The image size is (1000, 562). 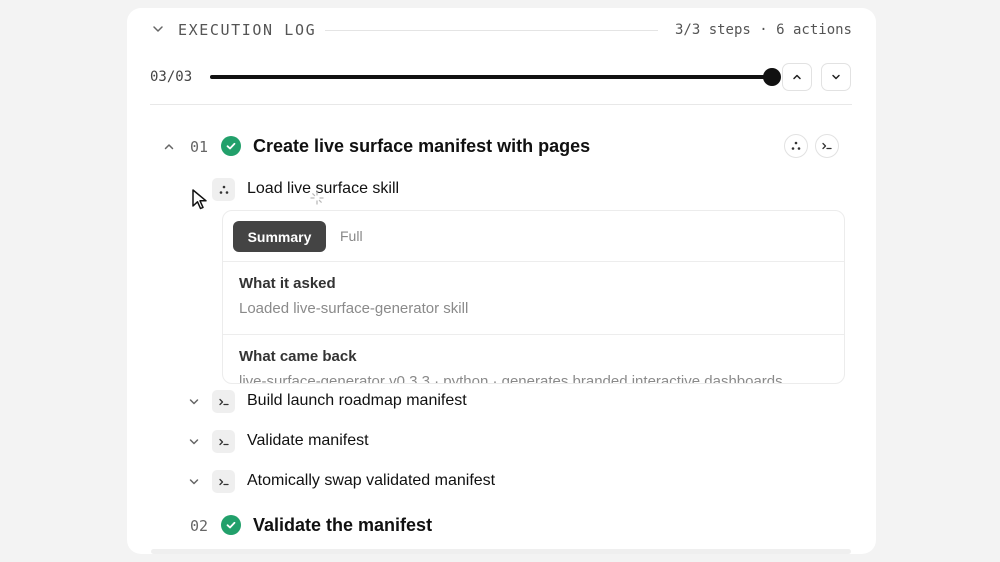 What do you see at coordinates (287, 283) in the screenshot?
I see `detail-heading-asked: What it asked` at bounding box center [287, 283].